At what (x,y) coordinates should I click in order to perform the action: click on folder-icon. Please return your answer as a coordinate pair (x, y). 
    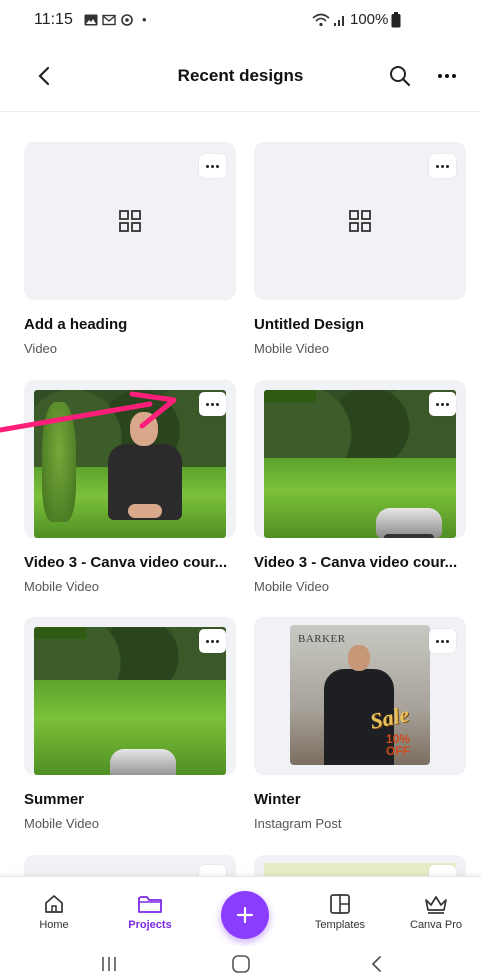
    Looking at the image, I should click on (150, 904).